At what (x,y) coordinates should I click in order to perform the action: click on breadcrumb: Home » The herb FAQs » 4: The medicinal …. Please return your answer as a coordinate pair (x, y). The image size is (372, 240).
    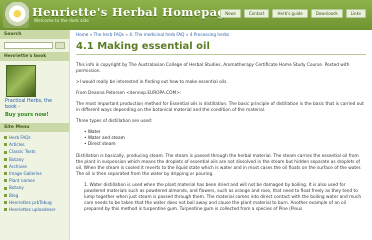
    Looking at the image, I should click on (221, 34).